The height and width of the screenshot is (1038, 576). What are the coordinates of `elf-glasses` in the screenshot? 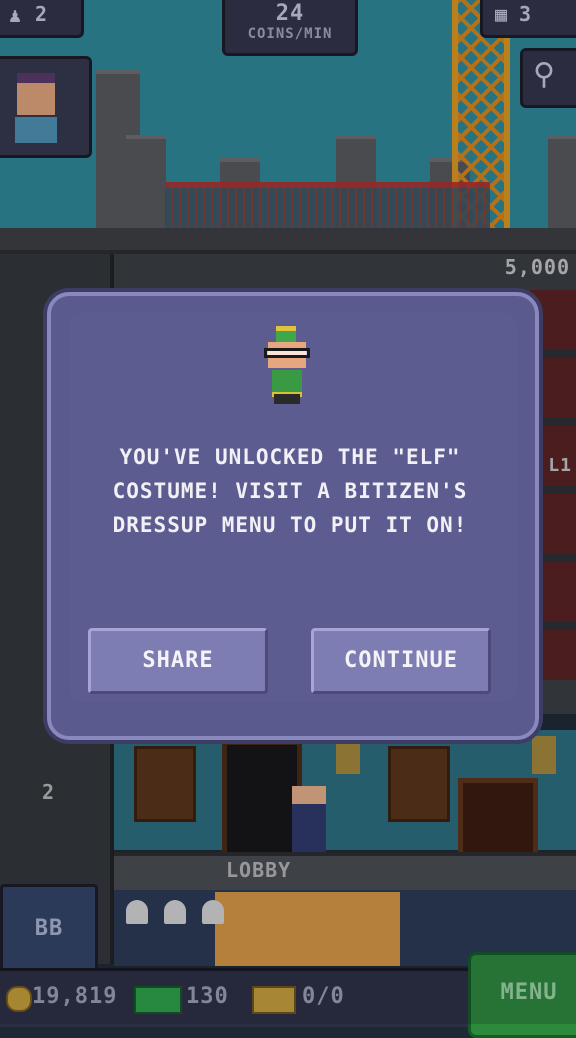 It's located at (287, 353).